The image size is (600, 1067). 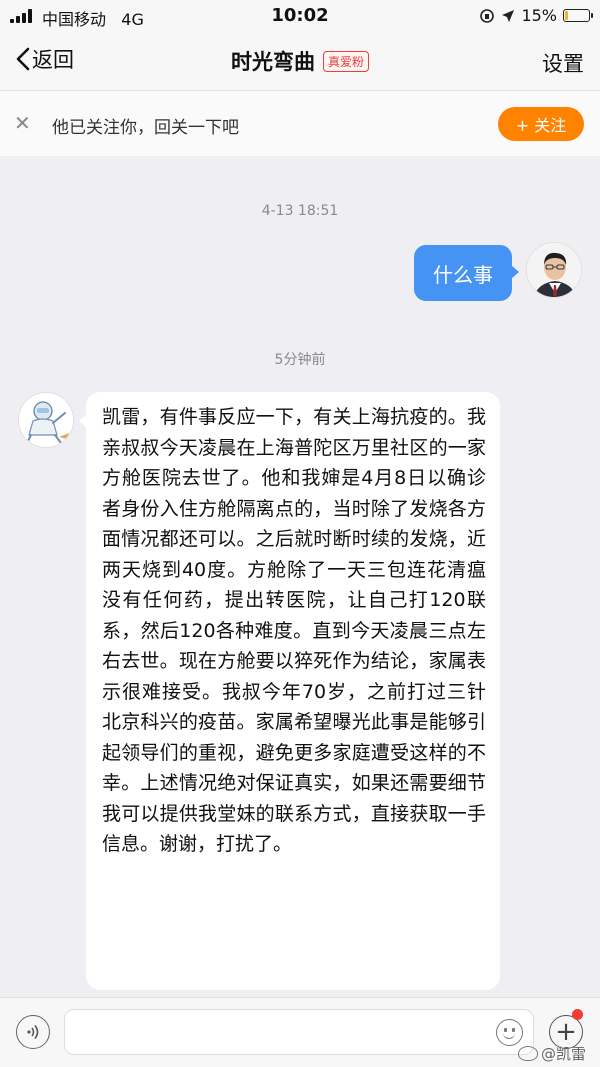 What do you see at coordinates (527, 1053) in the screenshot?
I see `weibo-logo-icon` at bounding box center [527, 1053].